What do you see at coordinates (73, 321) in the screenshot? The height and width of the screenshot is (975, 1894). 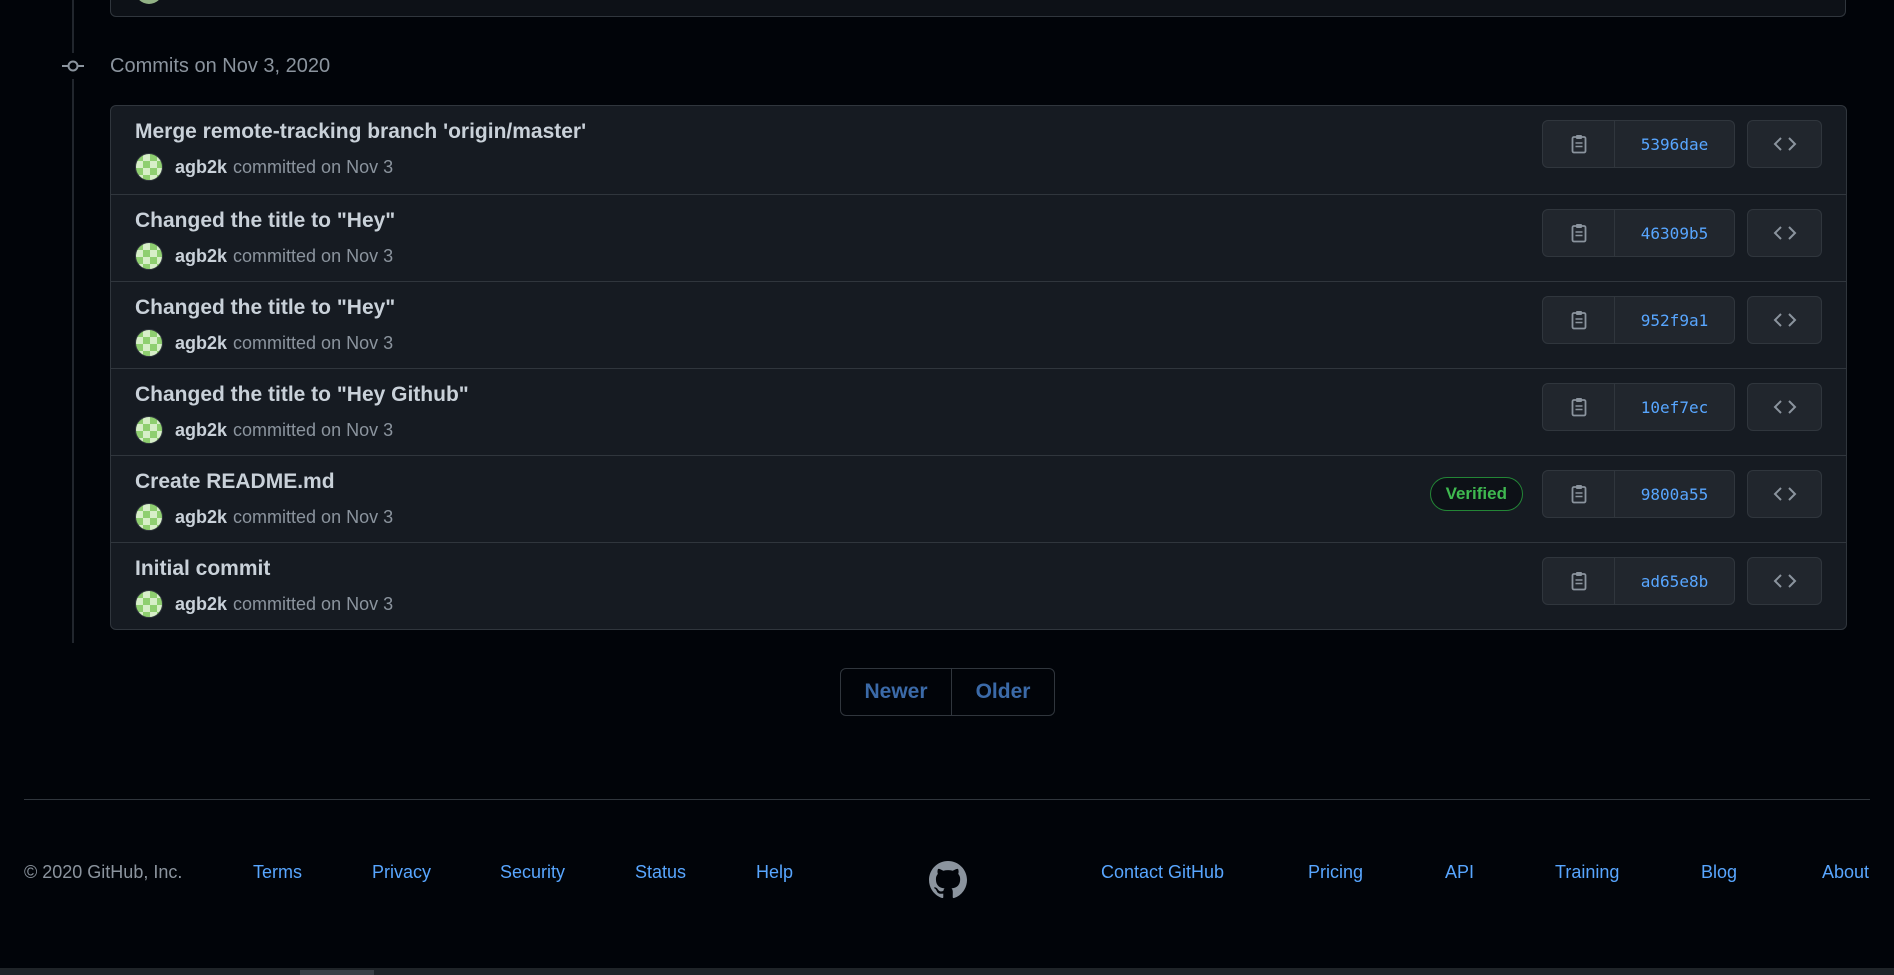 I see `timeline-line` at bounding box center [73, 321].